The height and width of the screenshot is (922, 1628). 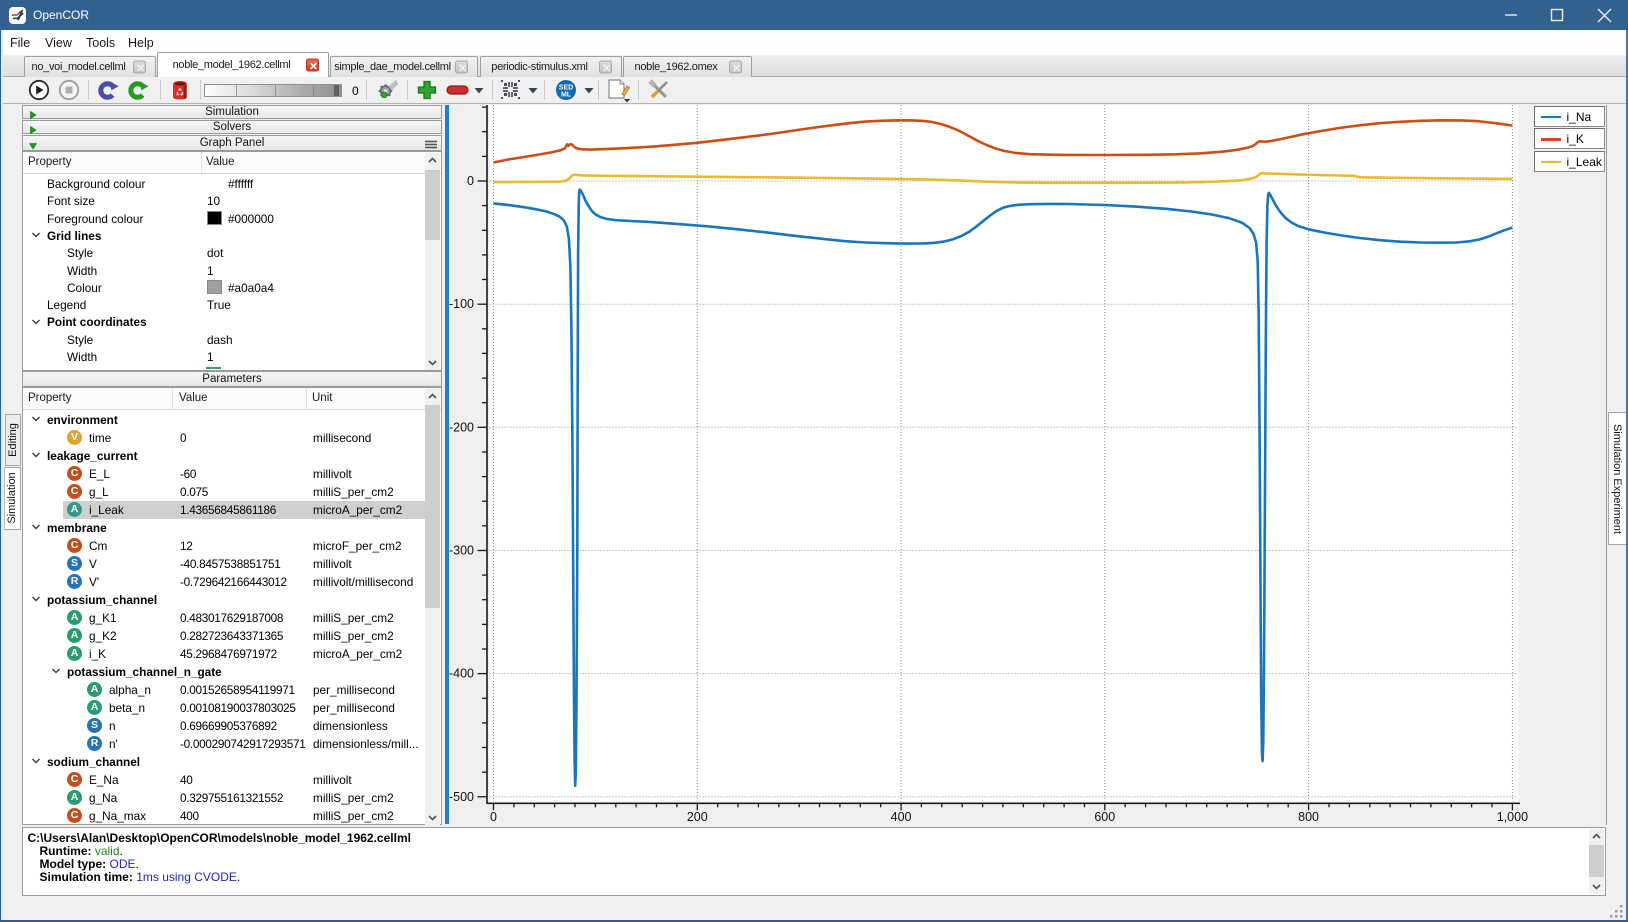 What do you see at coordinates (1104, 817) in the screenshot?
I see `svg-text: 600` at bounding box center [1104, 817].